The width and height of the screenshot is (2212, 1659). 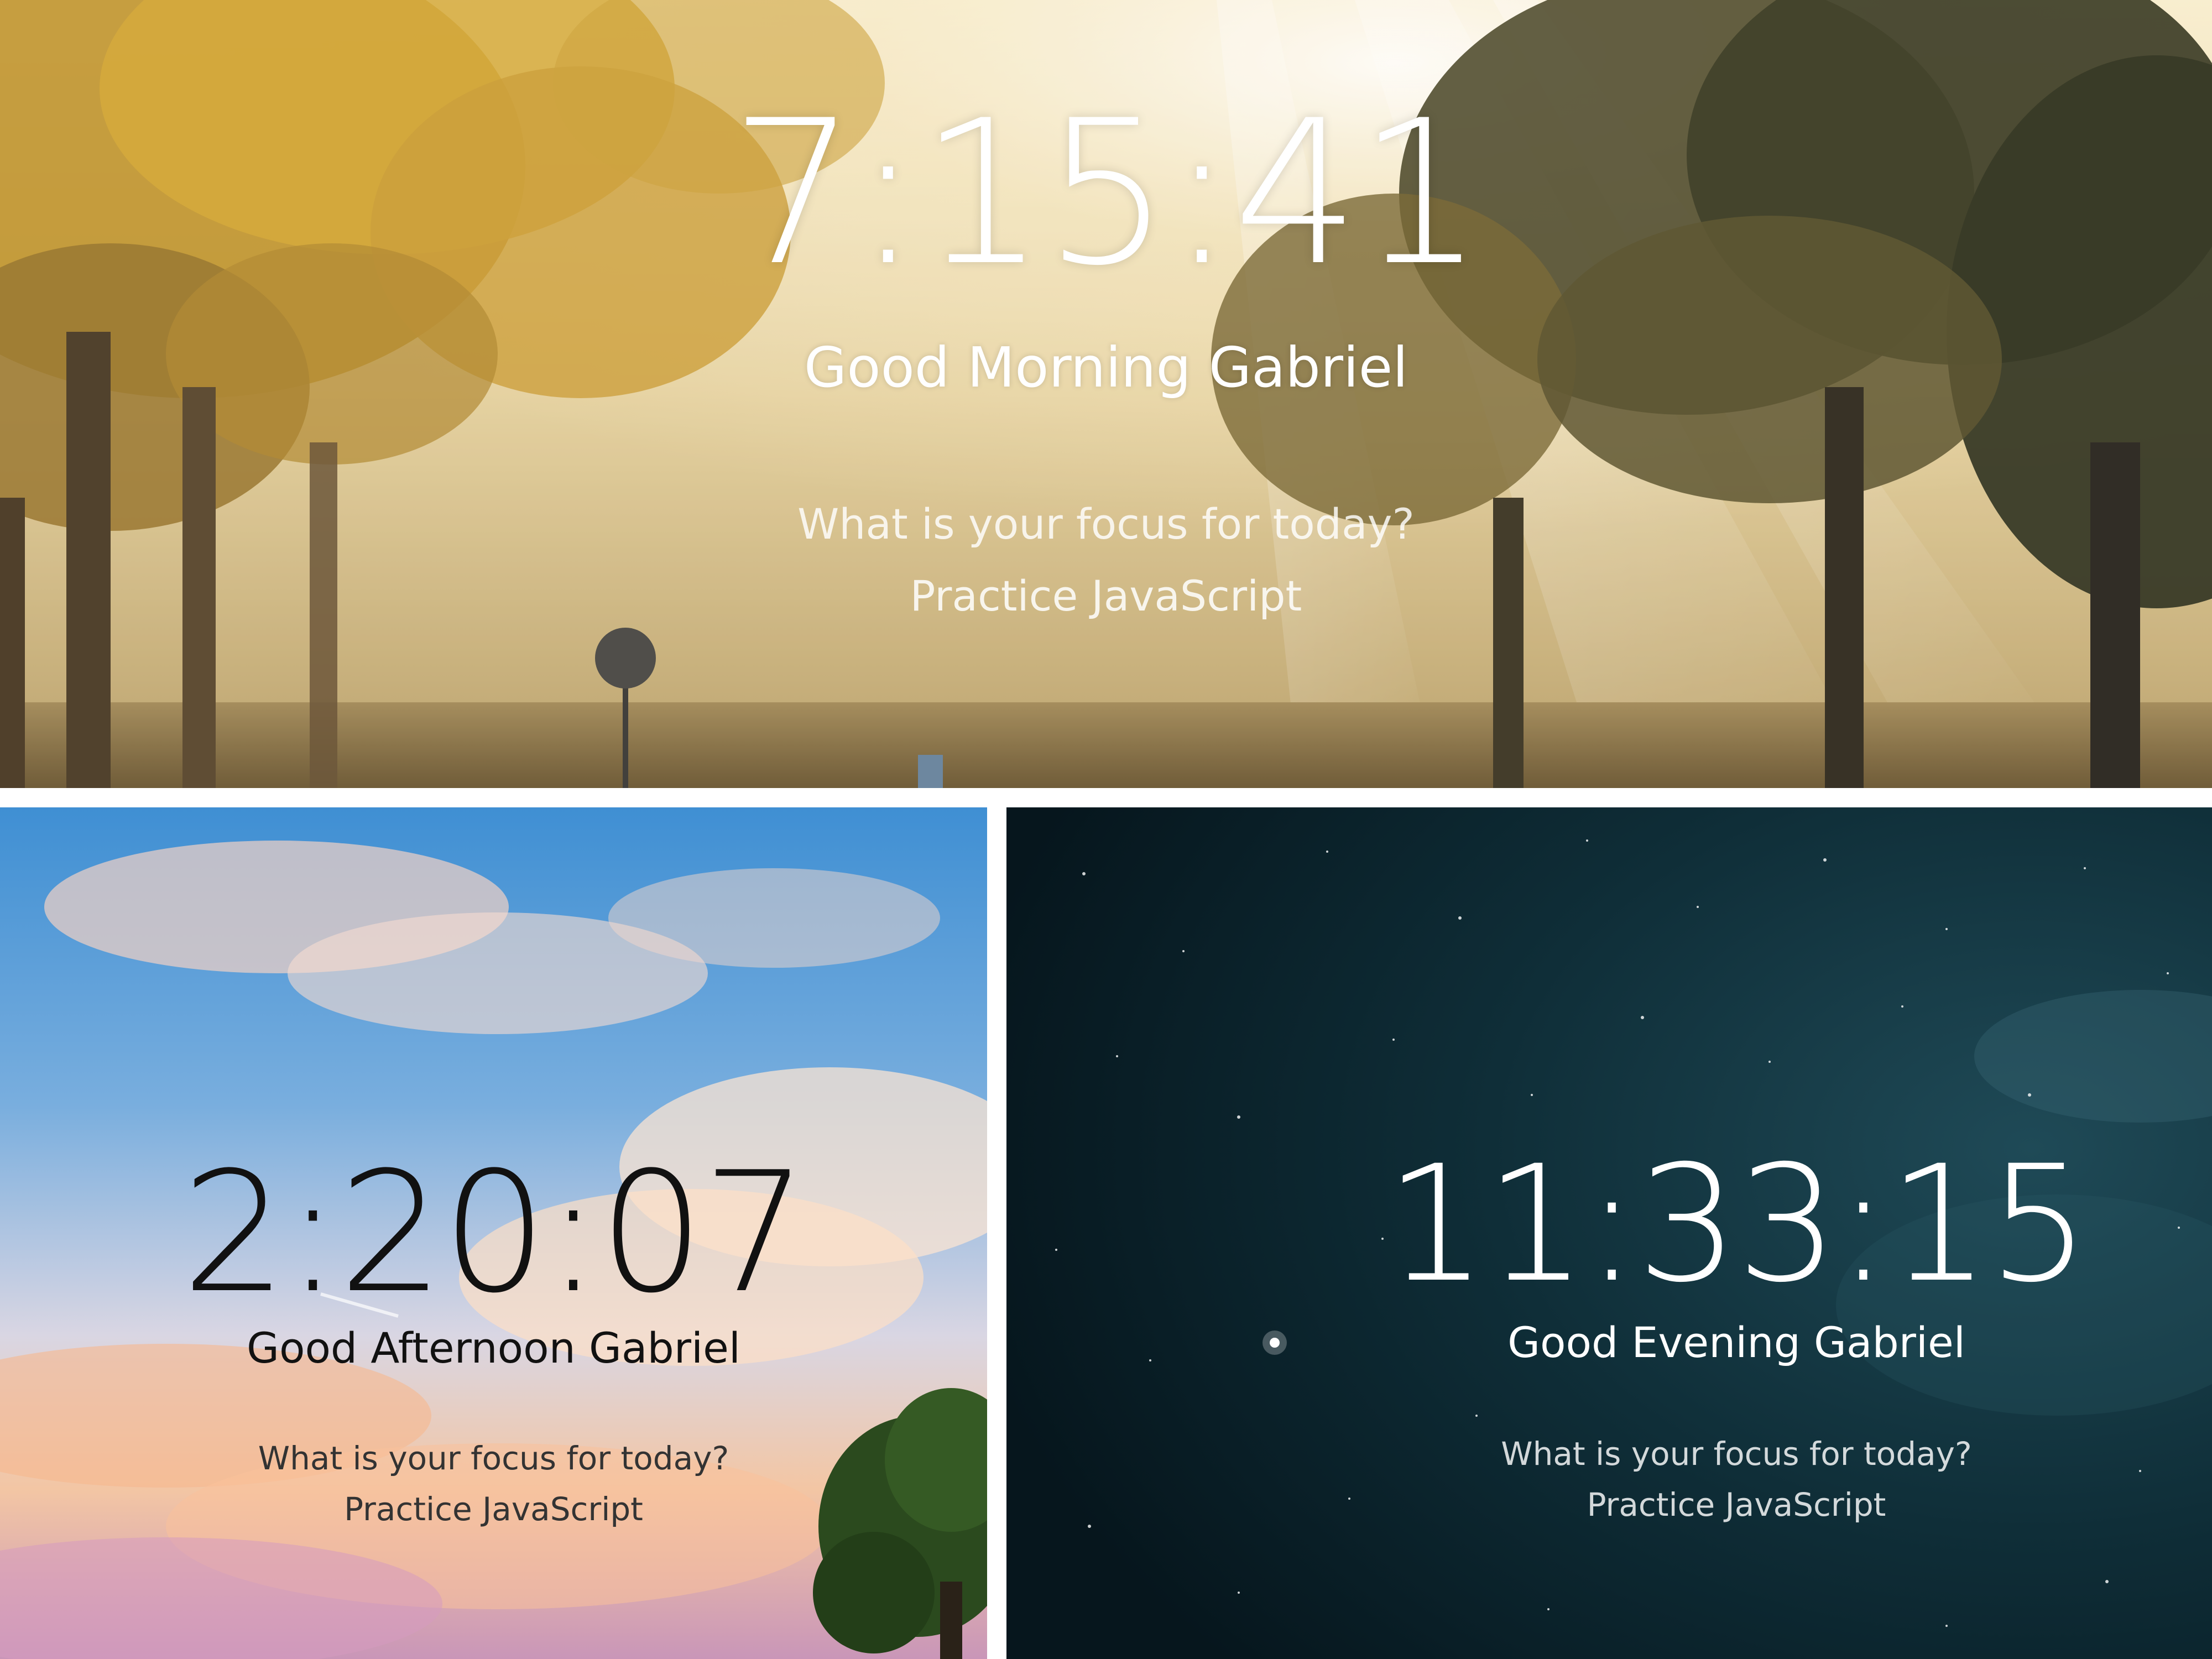 What do you see at coordinates (1736, 1343) in the screenshot?
I see `greeting-text: Good Evening Gabriel` at bounding box center [1736, 1343].